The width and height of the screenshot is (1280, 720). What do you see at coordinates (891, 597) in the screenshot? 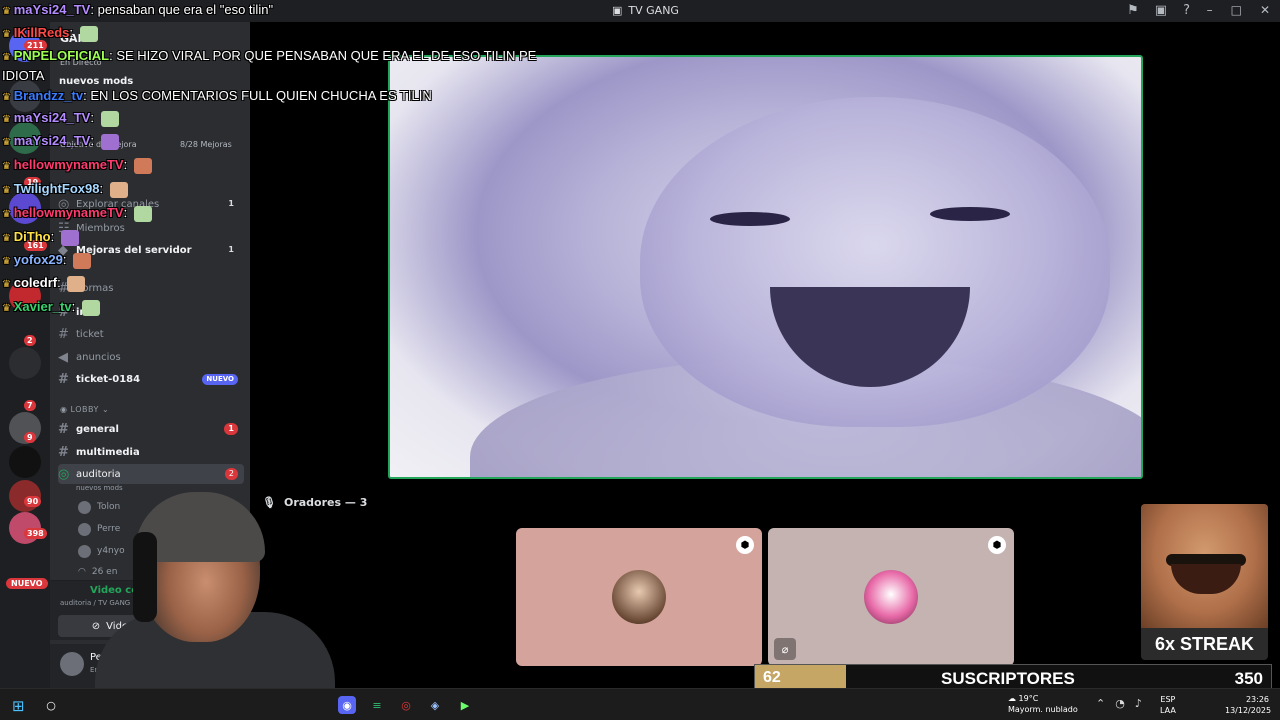
I see `speaker-tile: ⬢ ⌀` at bounding box center [891, 597].